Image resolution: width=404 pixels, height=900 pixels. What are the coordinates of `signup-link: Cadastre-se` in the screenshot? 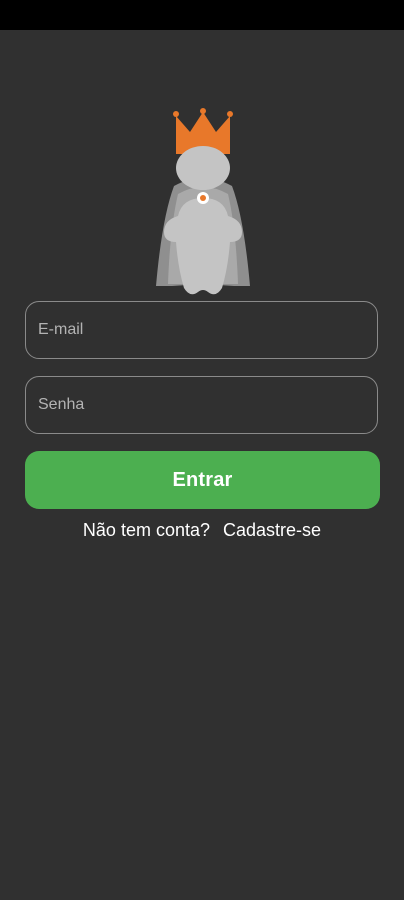 It's located at (272, 530).